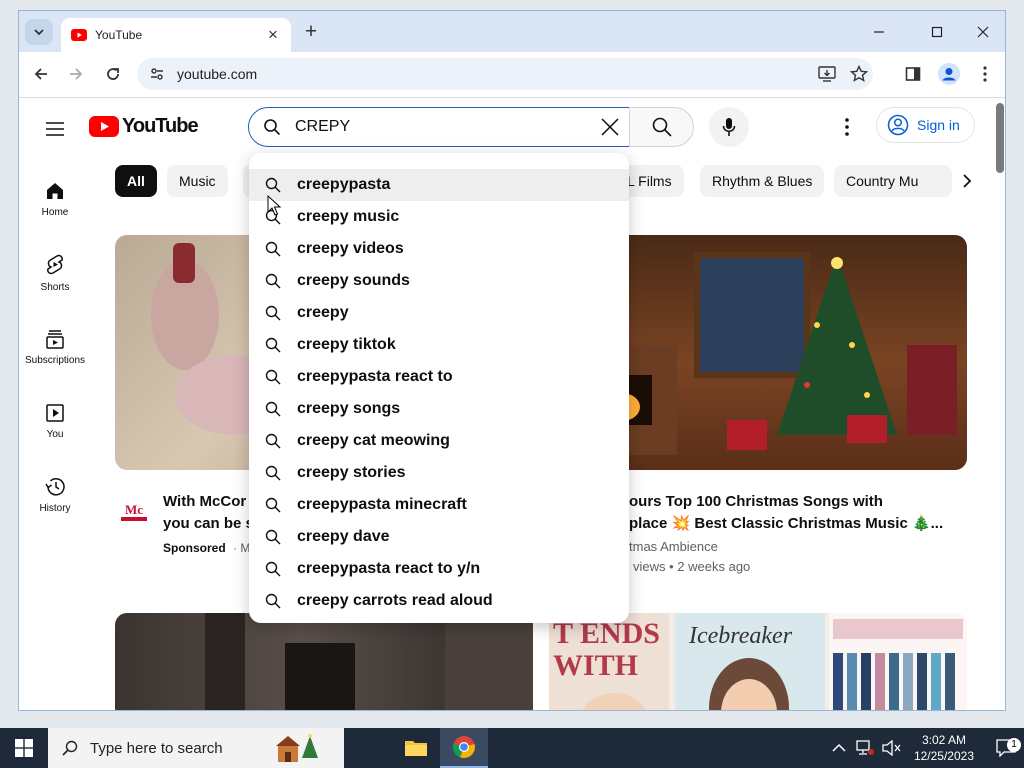  I want to click on reload-button, so click(113, 74).